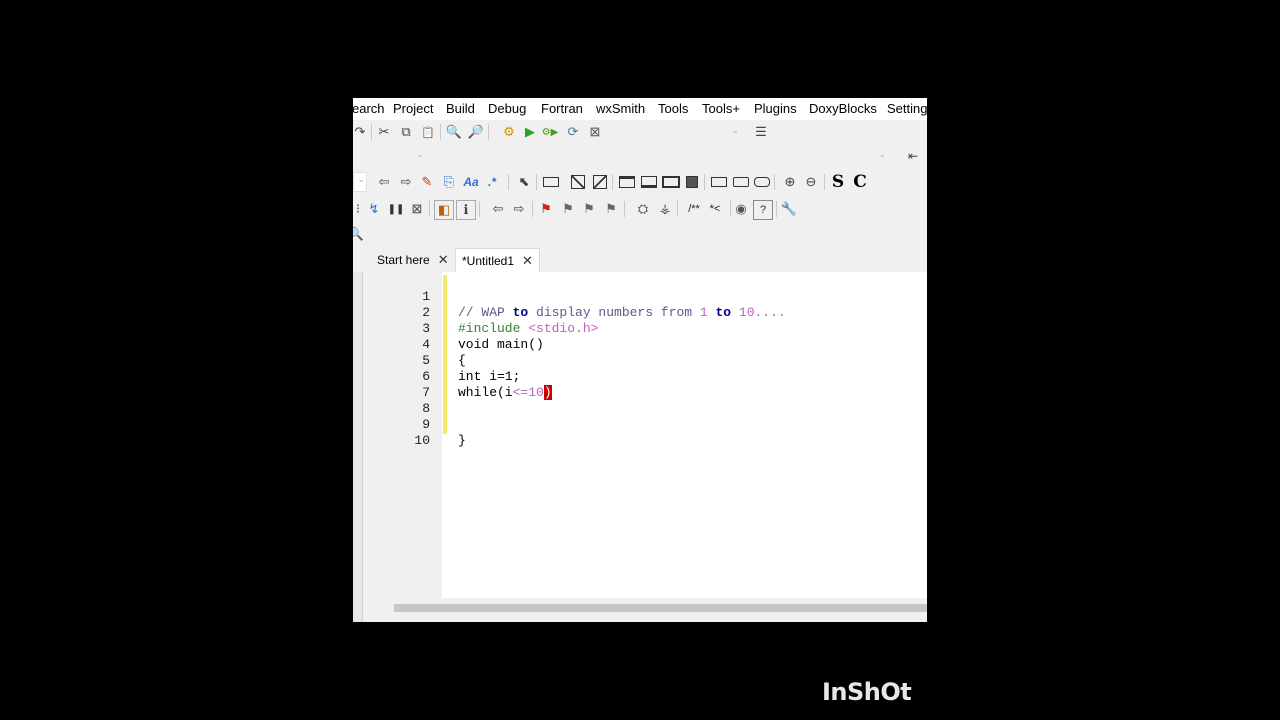 The width and height of the screenshot is (1280, 720). Describe the element at coordinates (427, 182) in the screenshot. I see `highlight-icon: ✎` at that location.